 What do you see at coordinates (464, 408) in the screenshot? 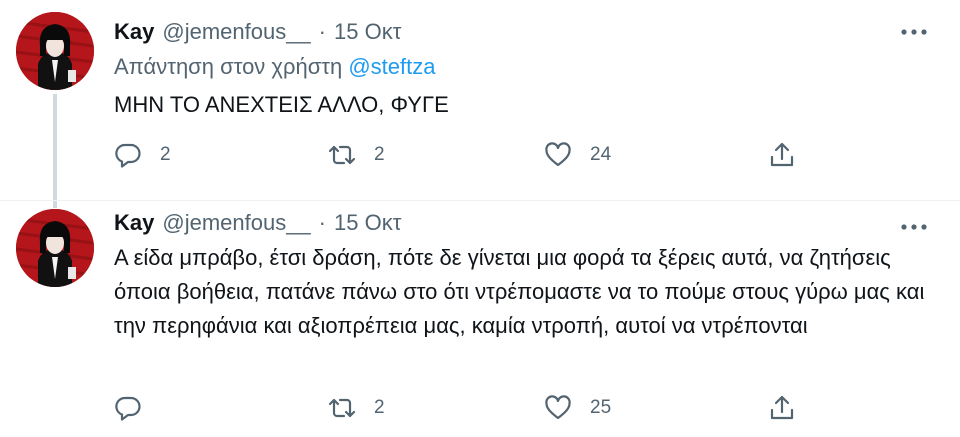
I see `tweet-actions: 2 25` at bounding box center [464, 408].